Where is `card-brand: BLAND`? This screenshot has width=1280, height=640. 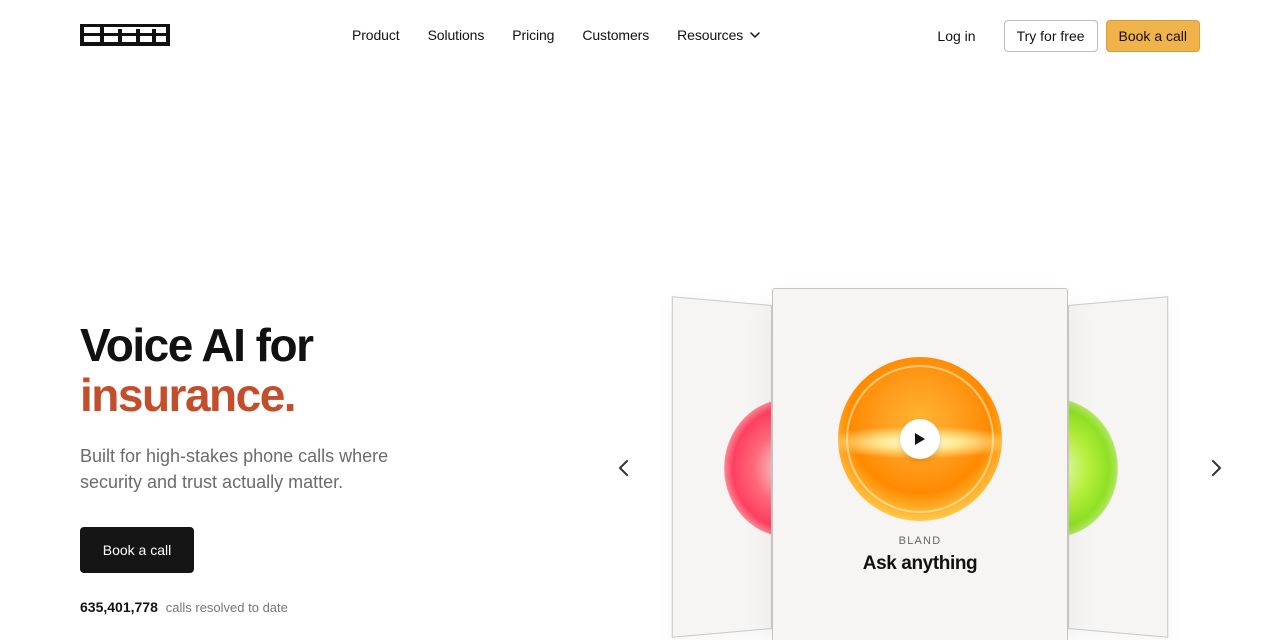 card-brand: BLAND is located at coordinates (920, 541).